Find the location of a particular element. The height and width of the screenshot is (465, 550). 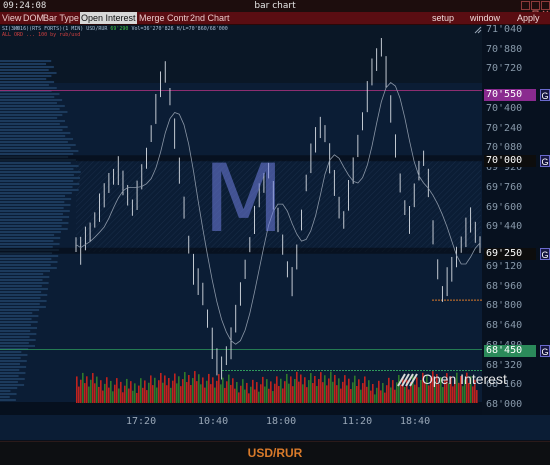

time-label-4: 11:20 is located at coordinates (357, 421).